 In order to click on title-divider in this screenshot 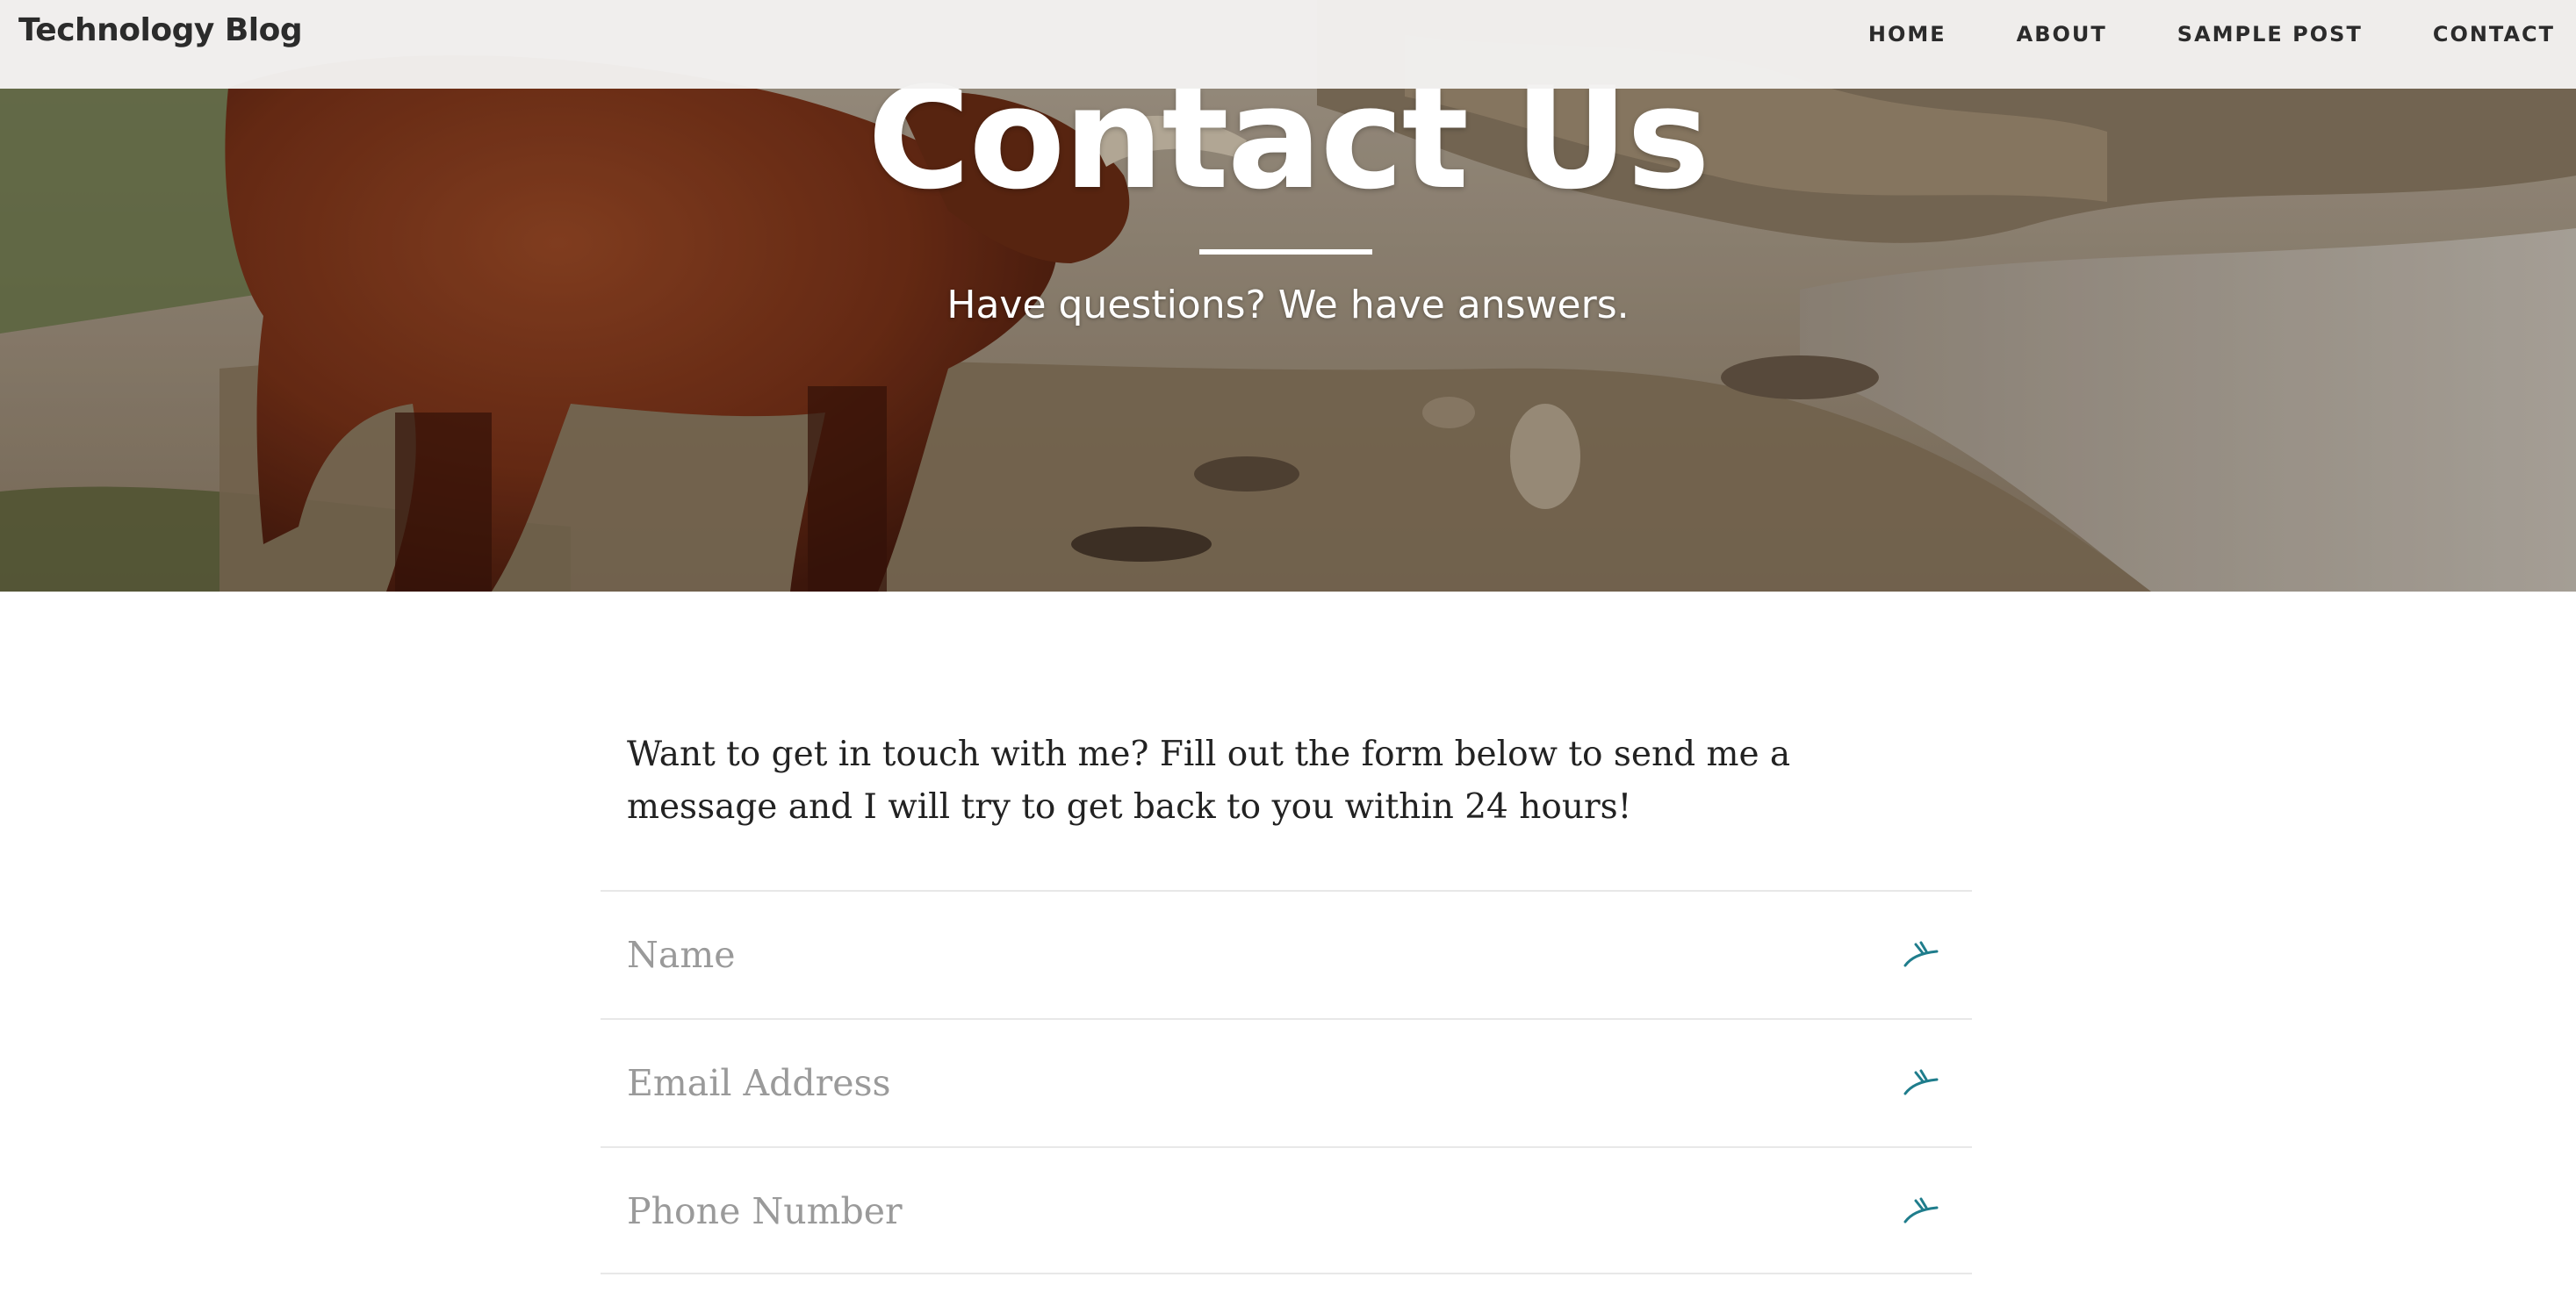, I will do `click(1285, 252)`.